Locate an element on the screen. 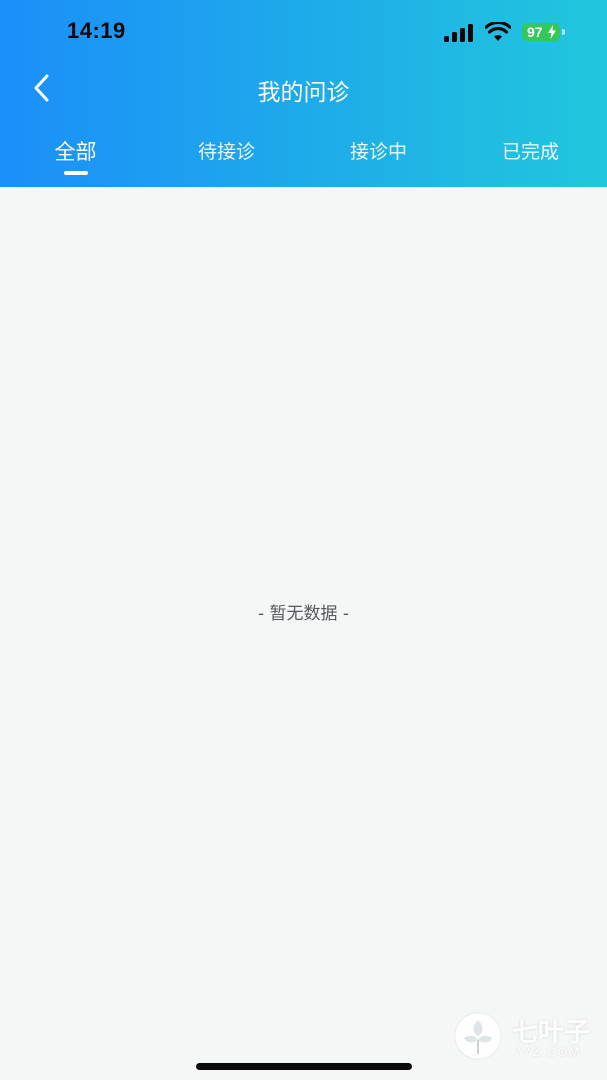  tab-label: 全部 is located at coordinates (75, 152).